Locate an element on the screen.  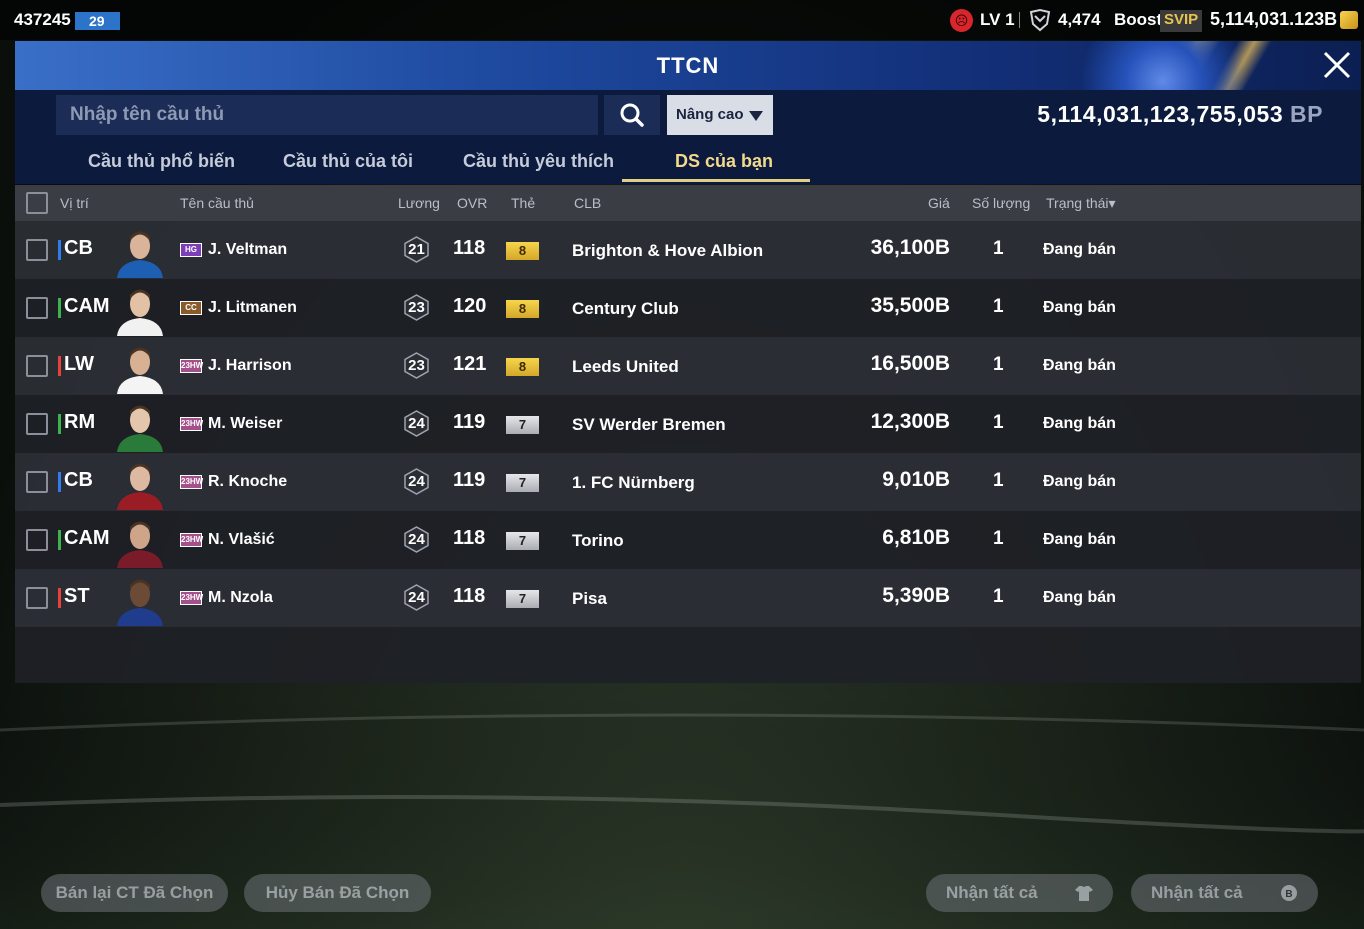
search-input is located at coordinates (327, 115).